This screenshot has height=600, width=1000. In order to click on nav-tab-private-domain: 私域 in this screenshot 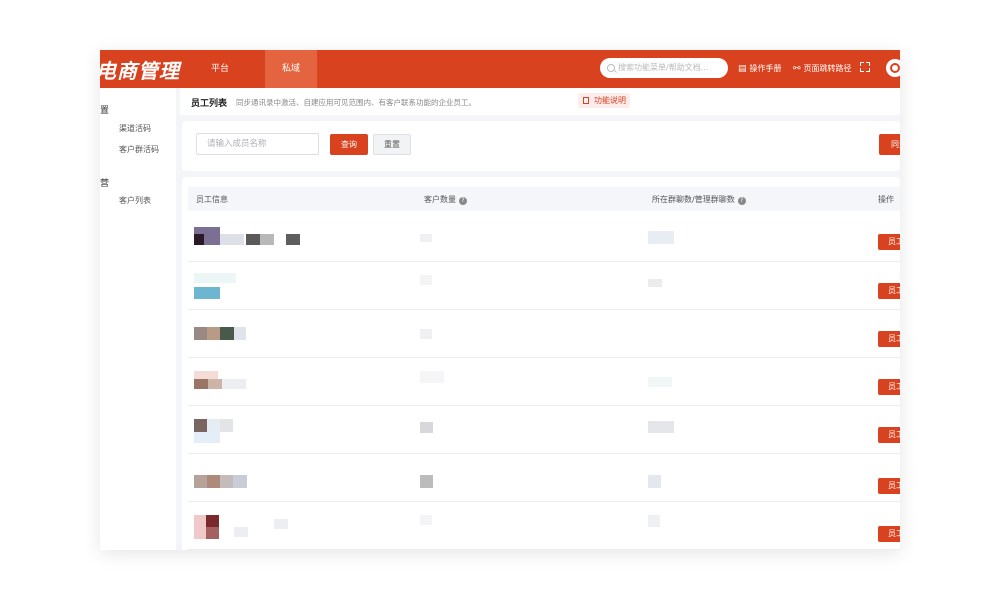, I will do `click(291, 69)`.